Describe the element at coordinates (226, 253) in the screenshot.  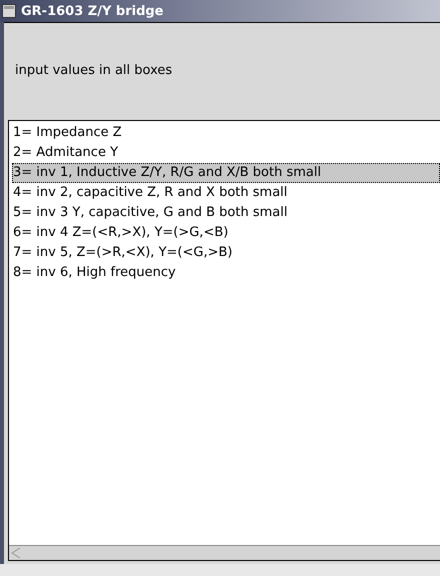
I see `list-item: 7= inv 5, Z=(>R,<X), Y=(<G,>B)` at that location.